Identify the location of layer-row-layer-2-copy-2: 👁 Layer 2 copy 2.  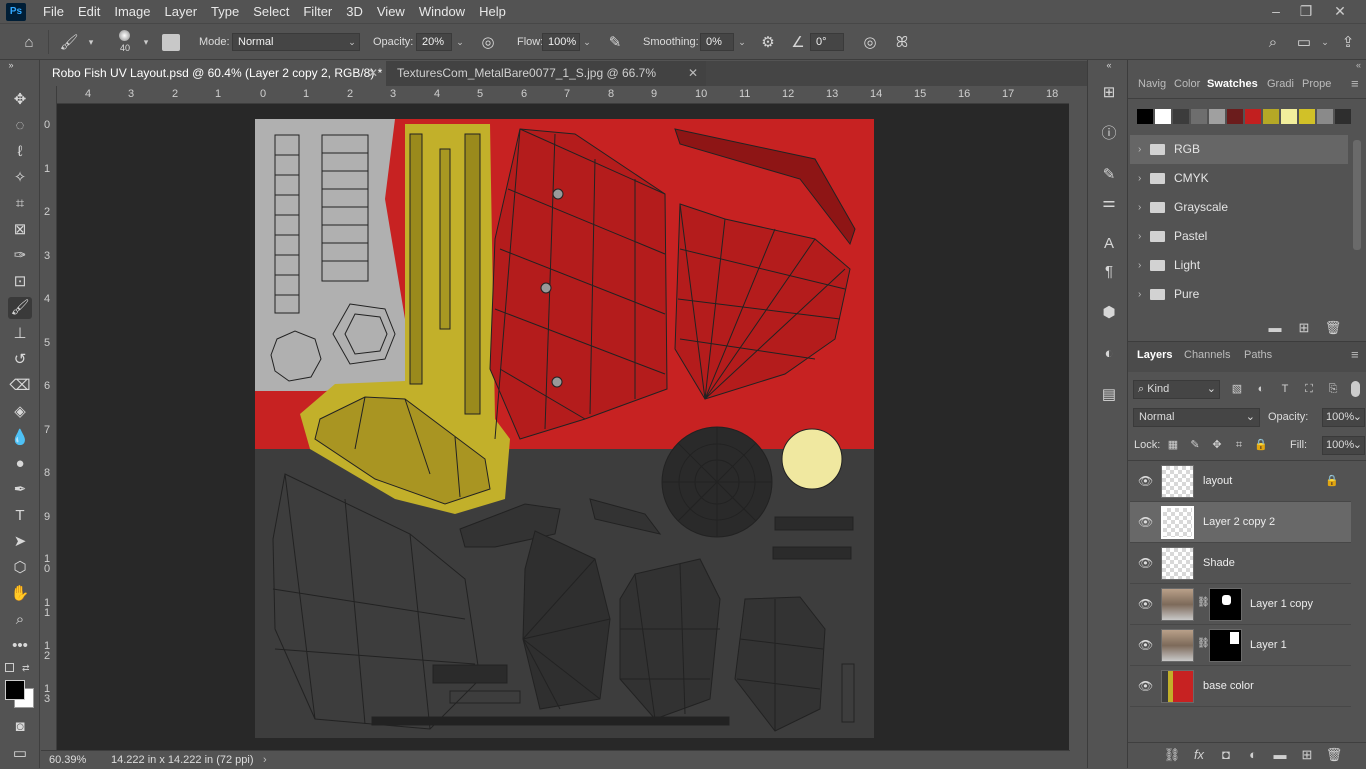
(1240, 522).